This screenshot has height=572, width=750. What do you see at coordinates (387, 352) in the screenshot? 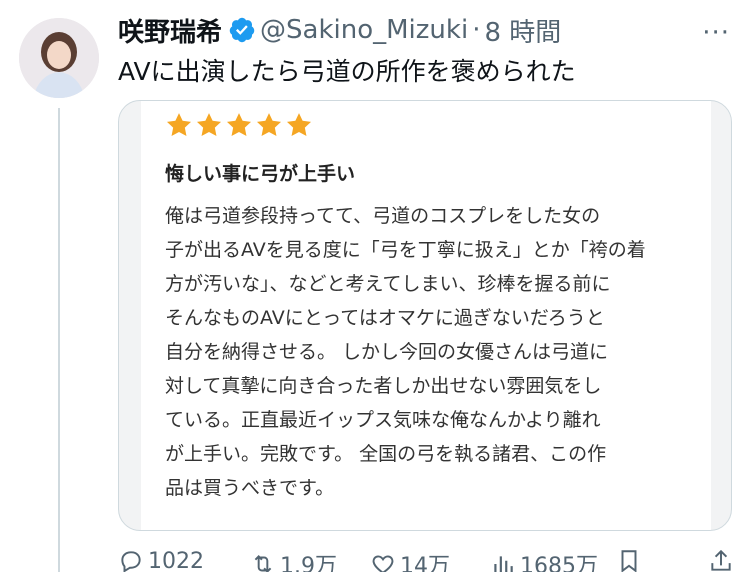
I see `review-line: 自分を納得させる。 しかし今回の女優さんは弓道に` at bounding box center [387, 352].